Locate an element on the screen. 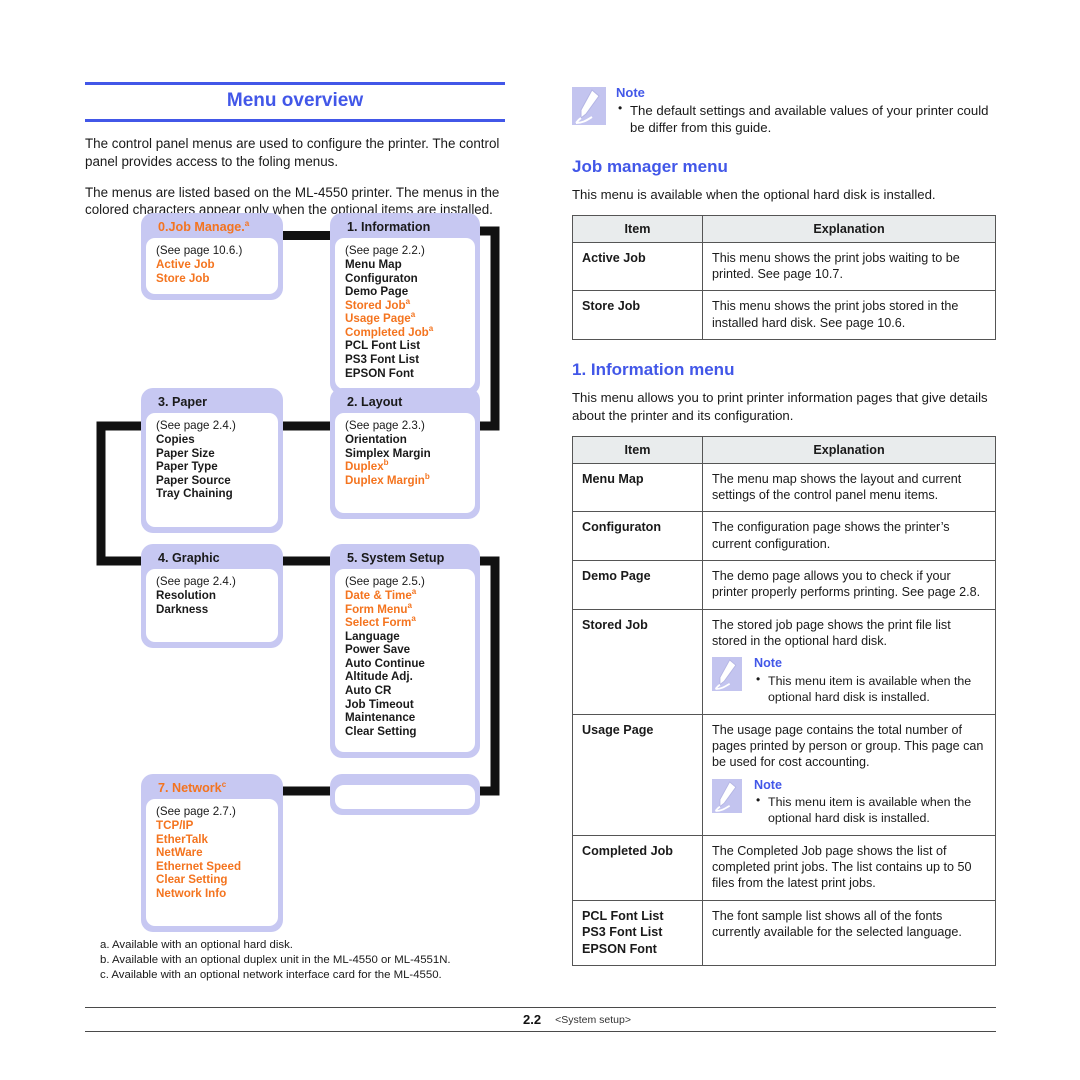  table-header-row: Item Explanation is located at coordinates (784, 228).